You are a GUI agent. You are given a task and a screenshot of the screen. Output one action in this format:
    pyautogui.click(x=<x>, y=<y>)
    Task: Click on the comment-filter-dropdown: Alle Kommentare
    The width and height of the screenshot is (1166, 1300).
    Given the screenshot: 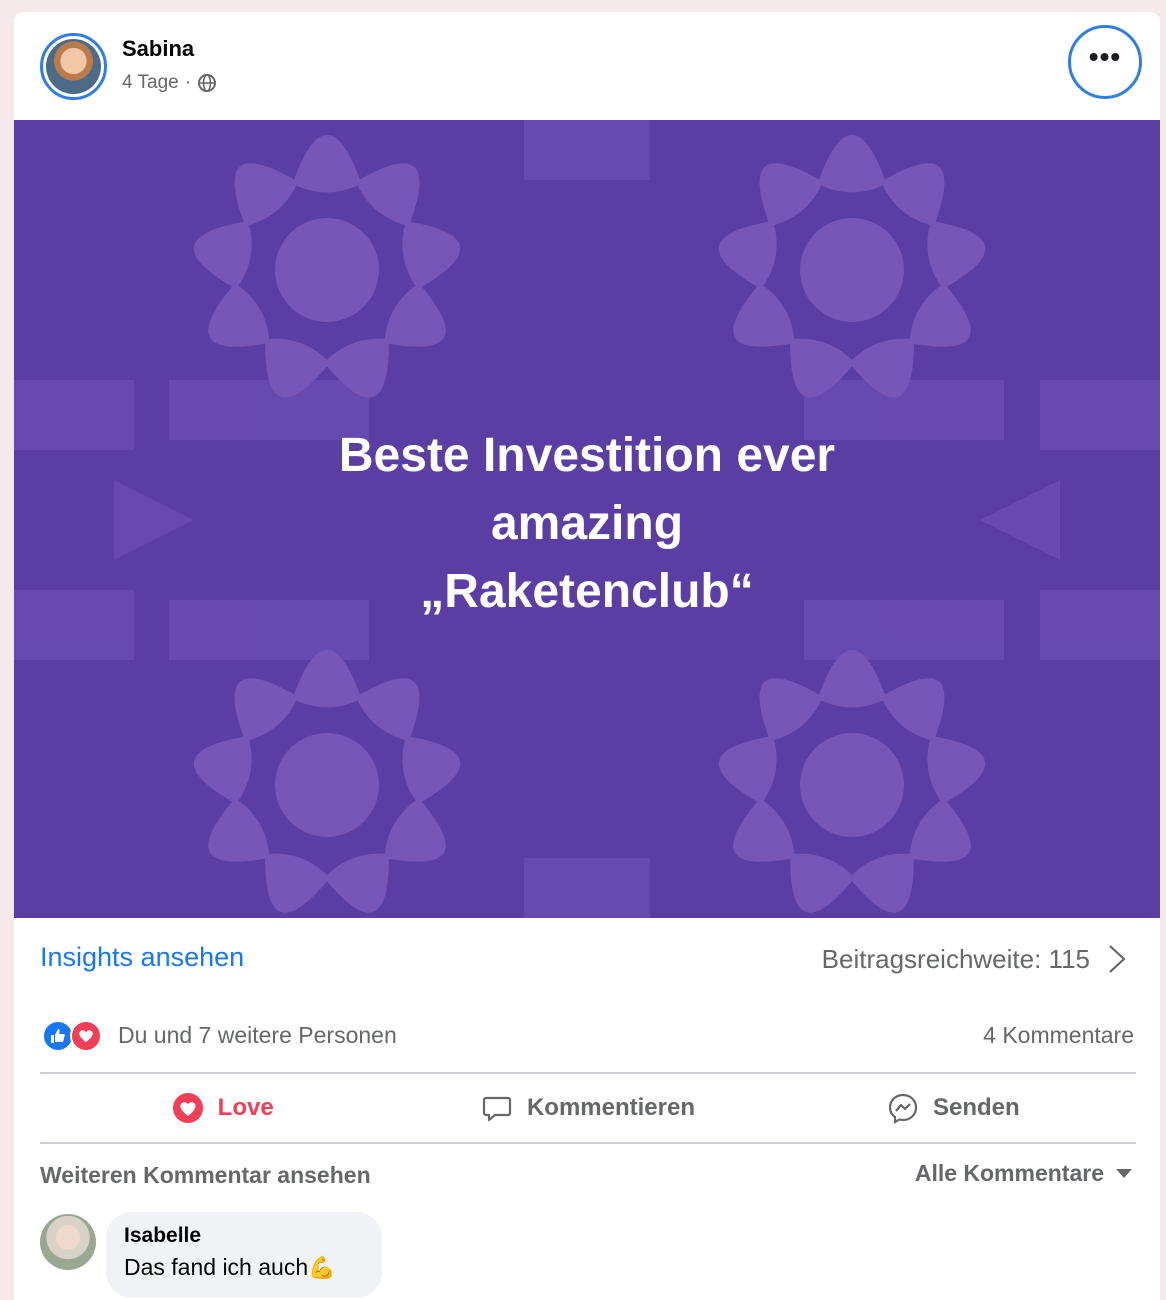 What is the action you would take?
    pyautogui.click(x=1023, y=1173)
    